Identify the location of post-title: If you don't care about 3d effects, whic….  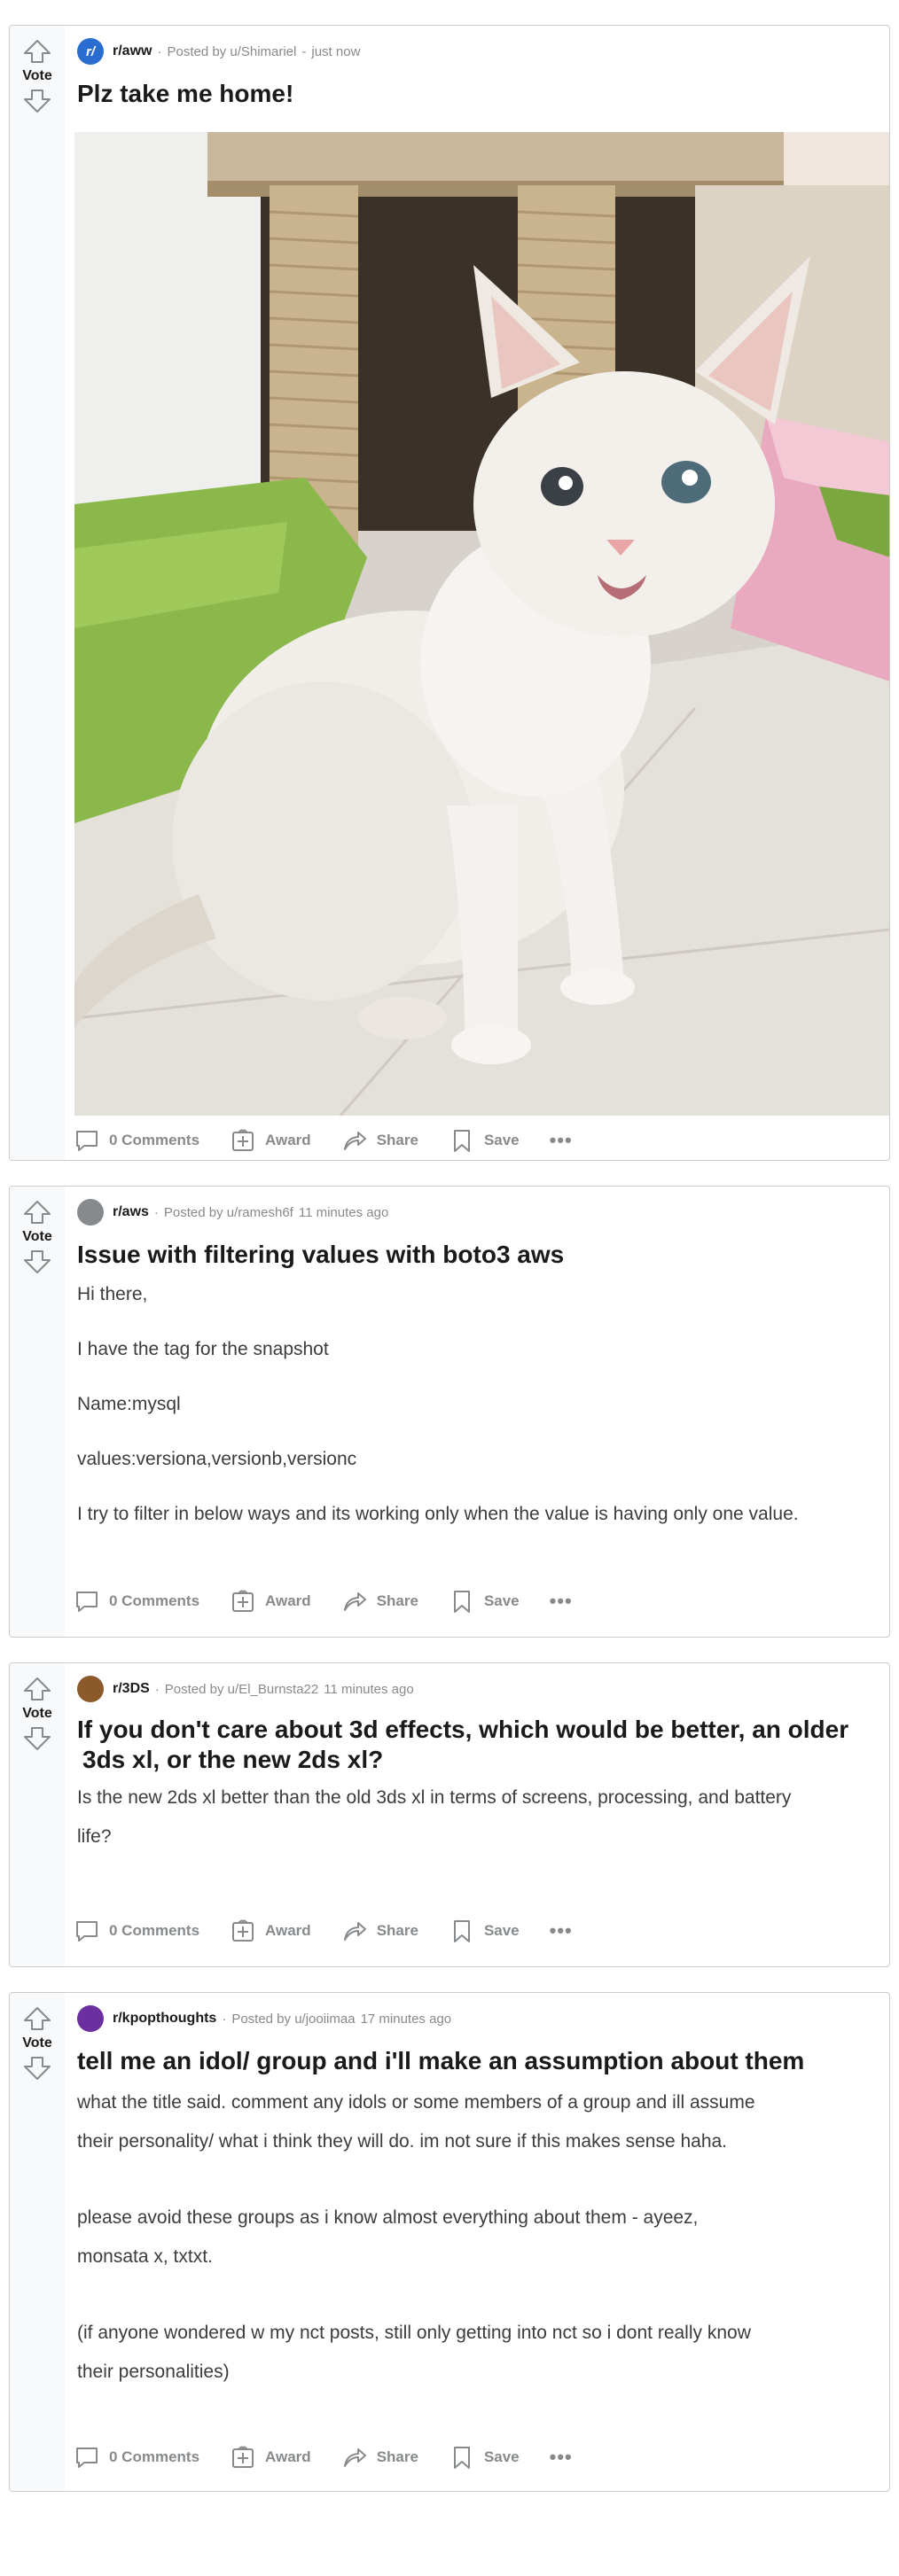
(465, 1745).